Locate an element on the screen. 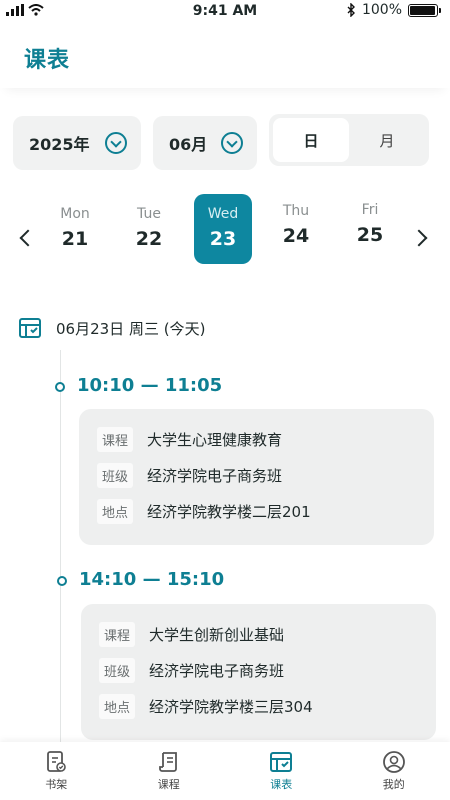 Image resolution: width=450 pixels, height=800 pixels. nav-label: 我的 is located at coordinates (393, 784).